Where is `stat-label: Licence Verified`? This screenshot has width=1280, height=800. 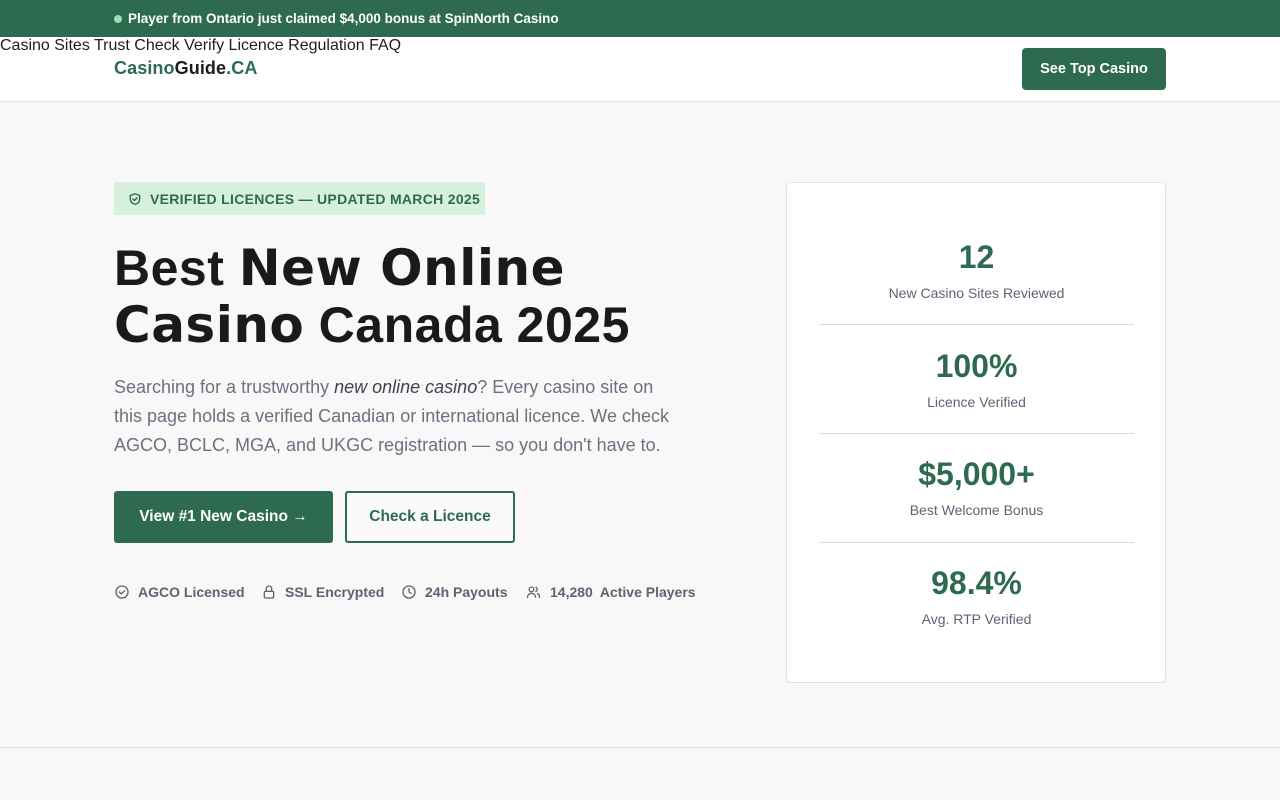
stat-label: Licence Verified is located at coordinates (976, 402).